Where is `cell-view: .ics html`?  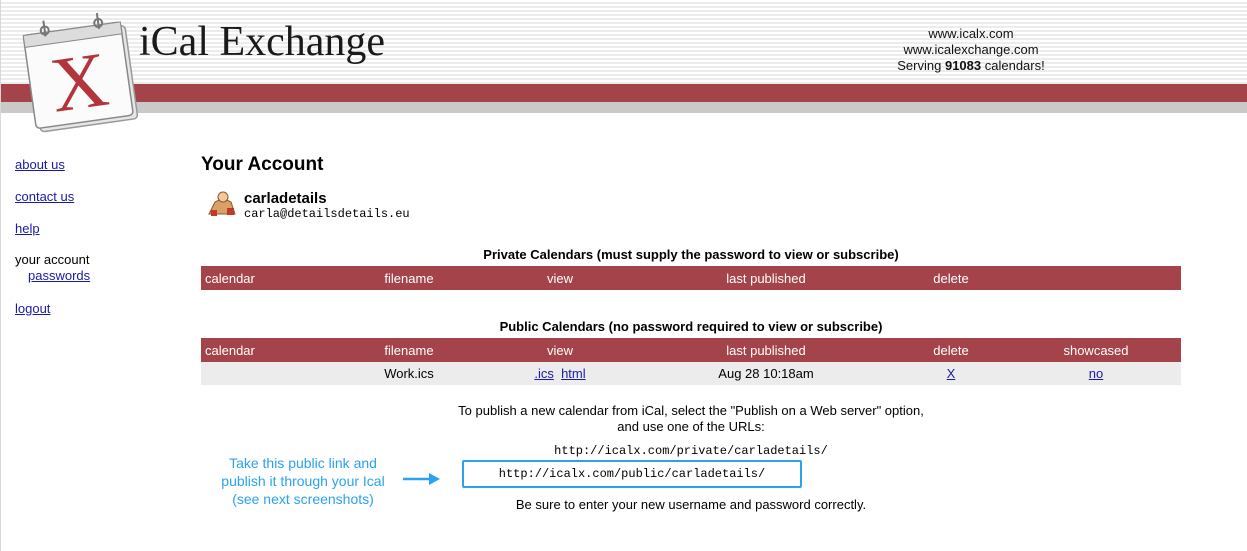 cell-view: .ics html is located at coordinates (560, 373).